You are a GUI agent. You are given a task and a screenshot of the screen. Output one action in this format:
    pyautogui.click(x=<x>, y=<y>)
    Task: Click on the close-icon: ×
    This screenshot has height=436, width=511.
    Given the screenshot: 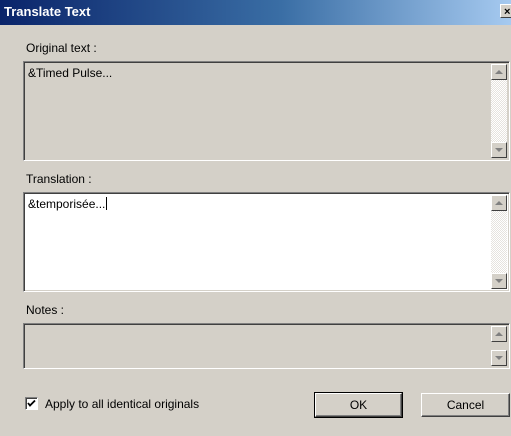 What is the action you would take?
    pyautogui.click(x=507, y=12)
    